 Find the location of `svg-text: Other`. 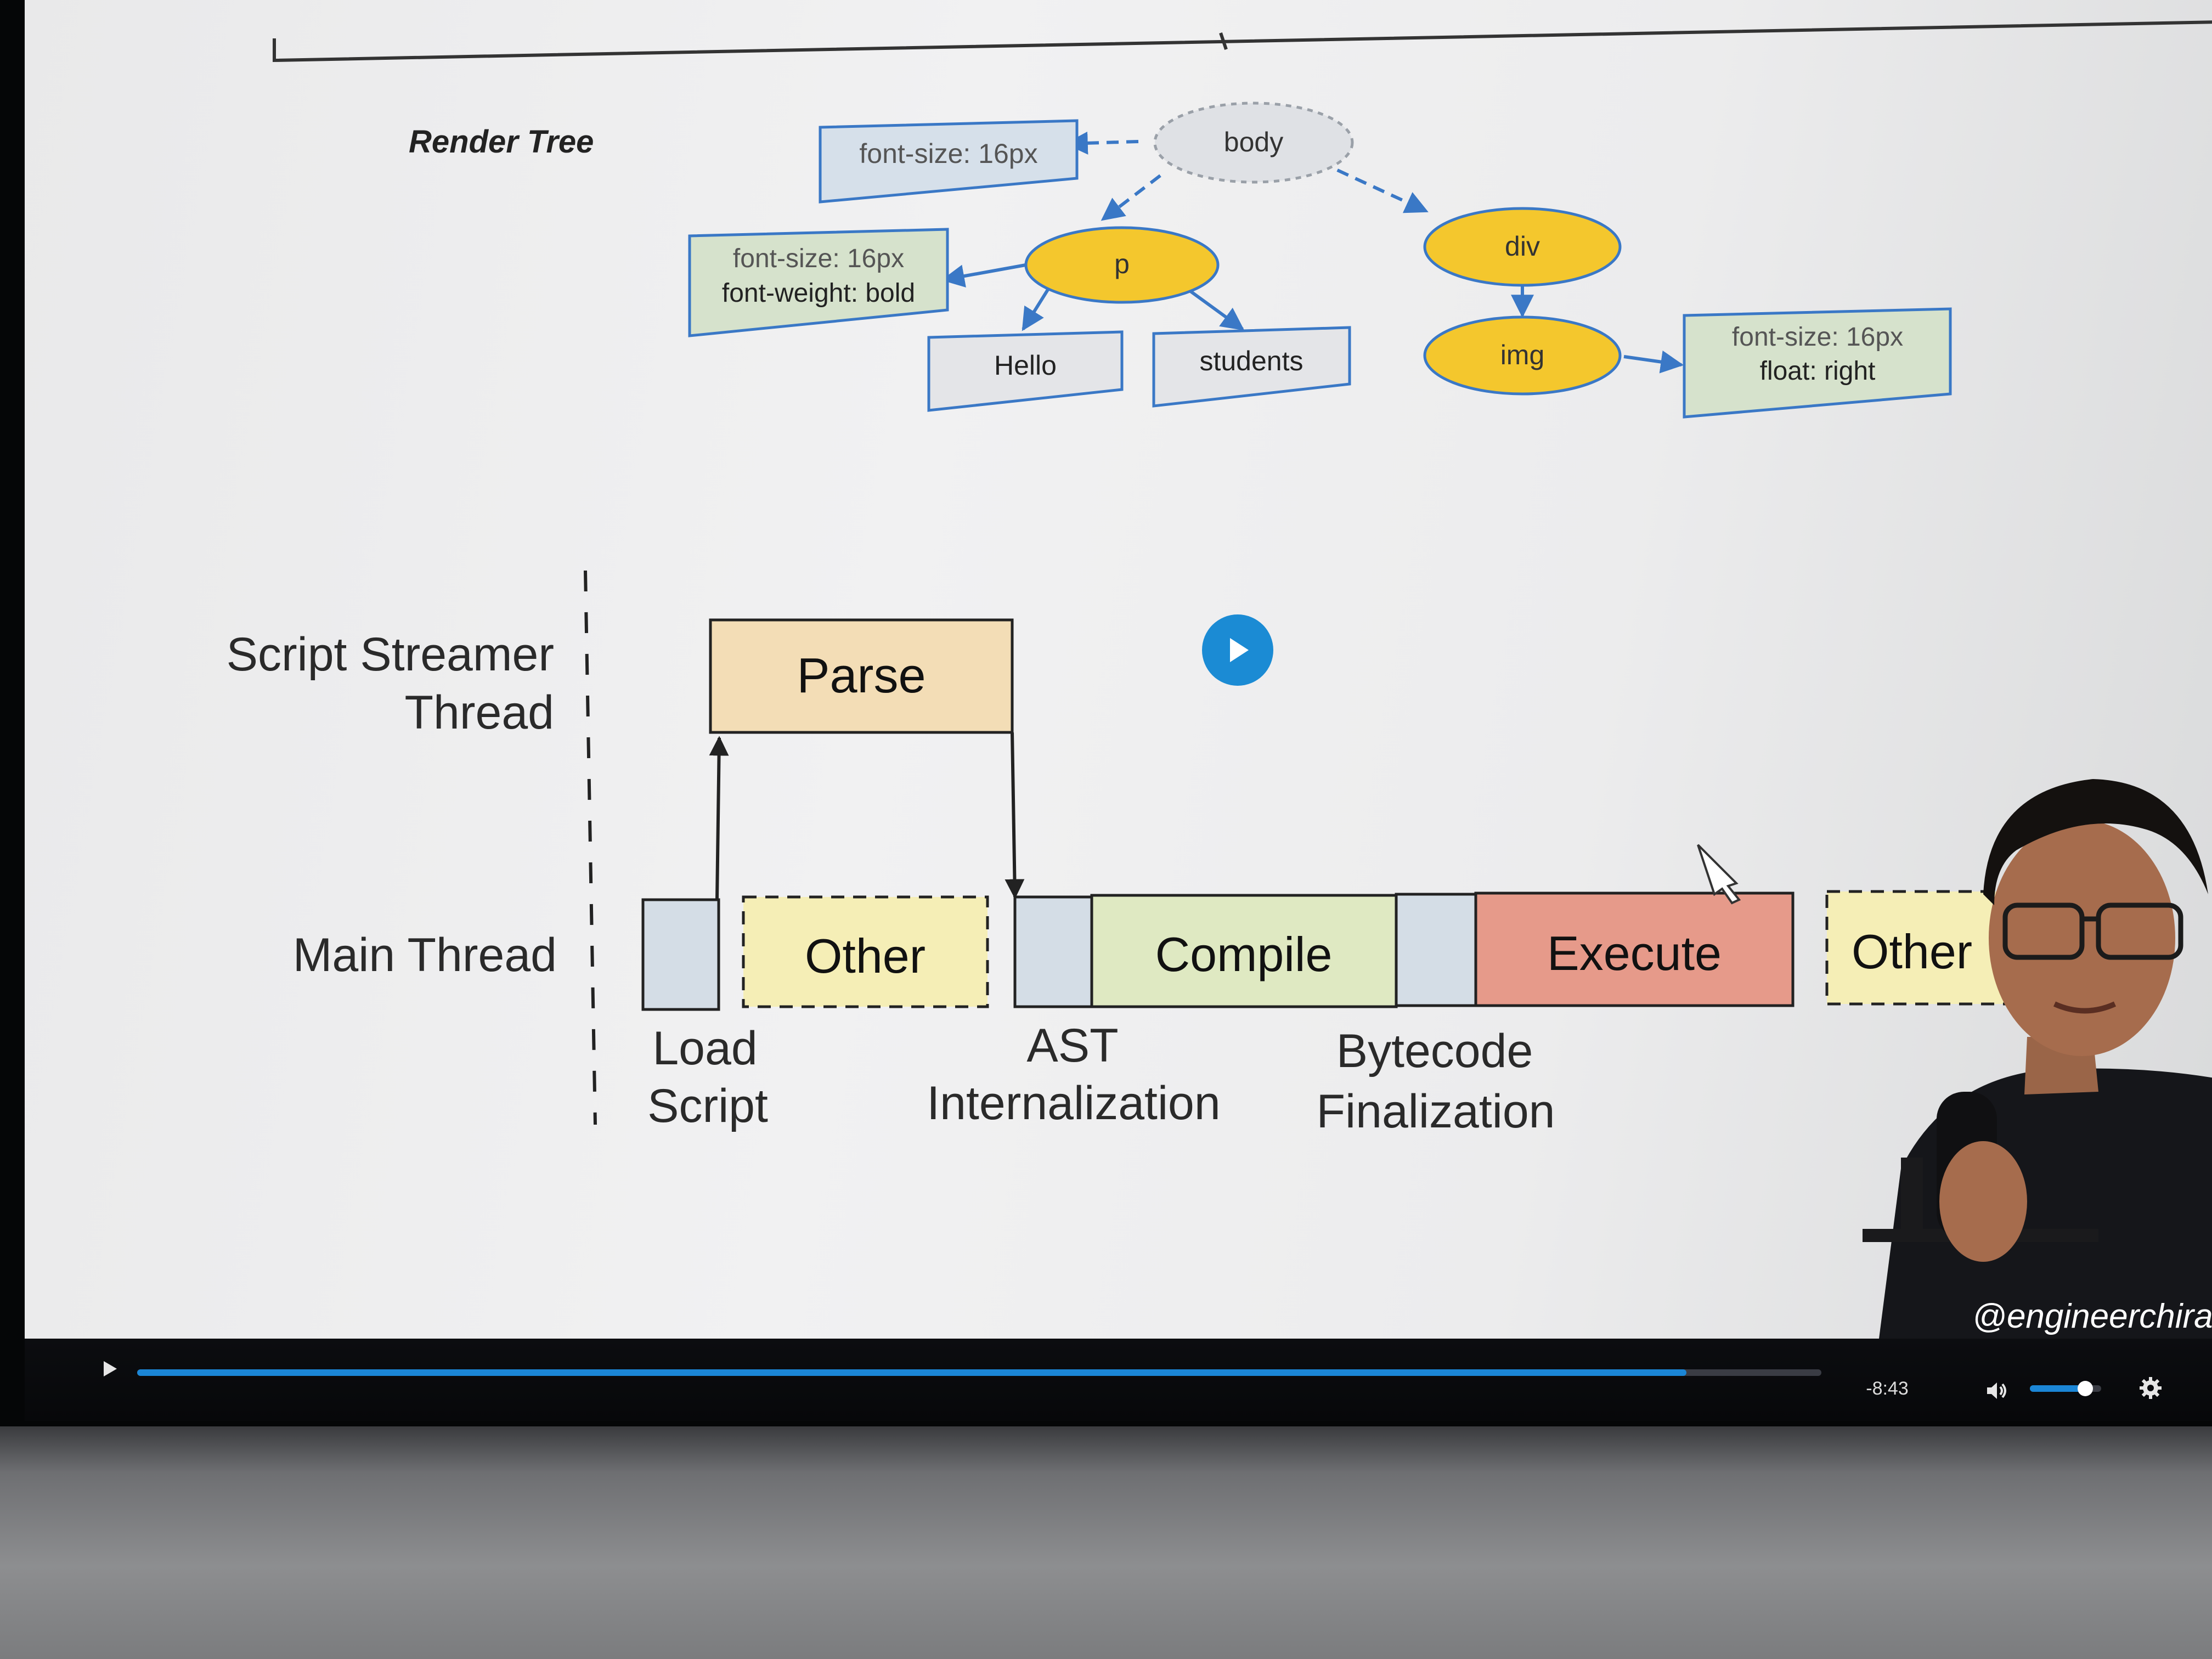

svg-text: Other is located at coordinates (866, 956).